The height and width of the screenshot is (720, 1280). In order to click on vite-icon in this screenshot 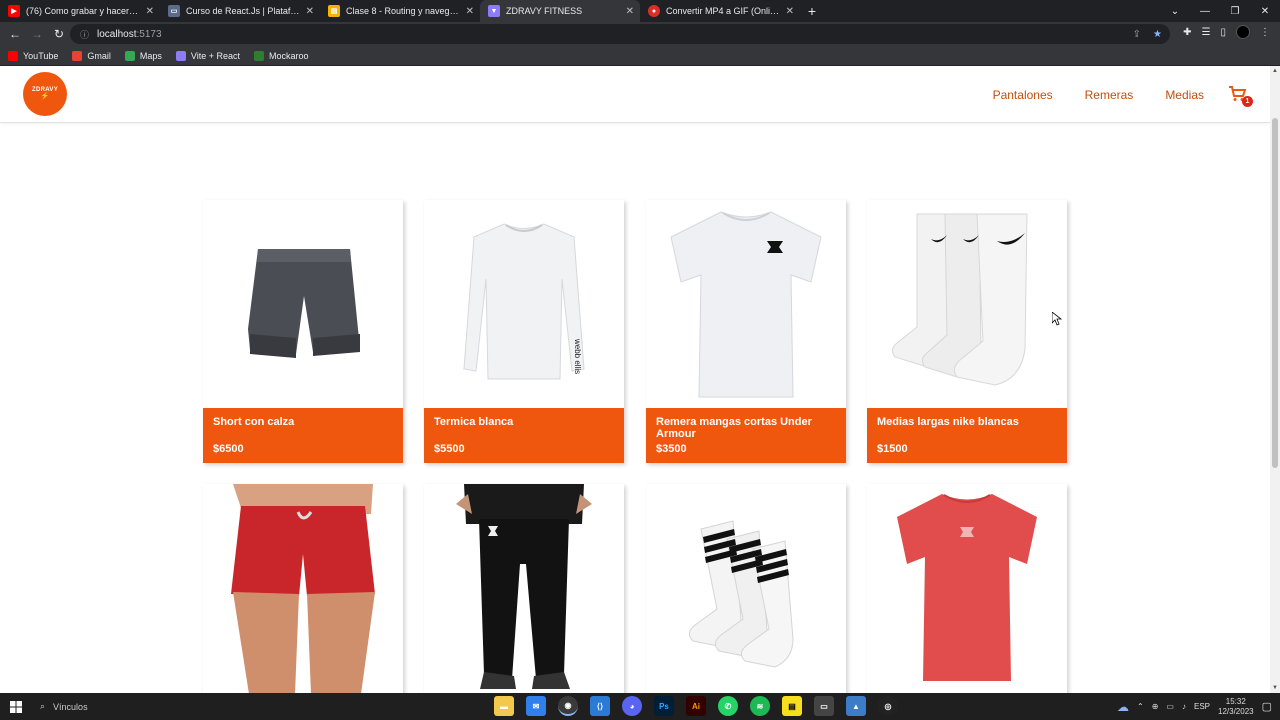, I will do `click(180, 55)`.